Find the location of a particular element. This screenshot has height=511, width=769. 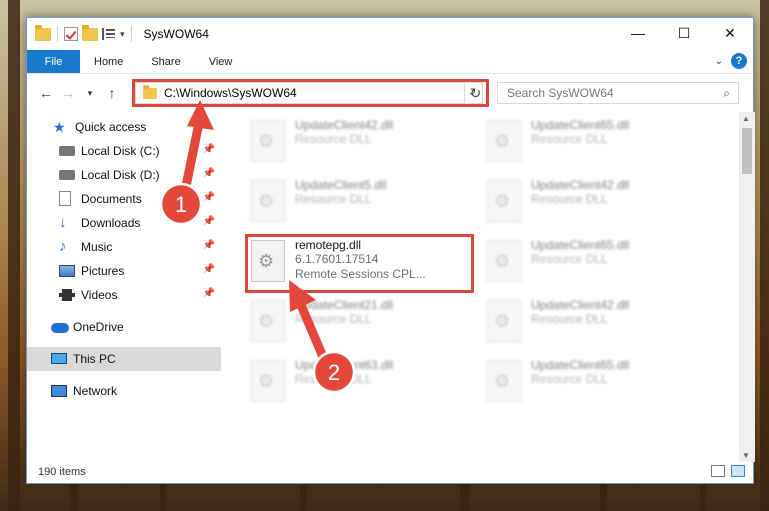

sidebar-item-this-pc: This PC is located at coordinates (124, 359).